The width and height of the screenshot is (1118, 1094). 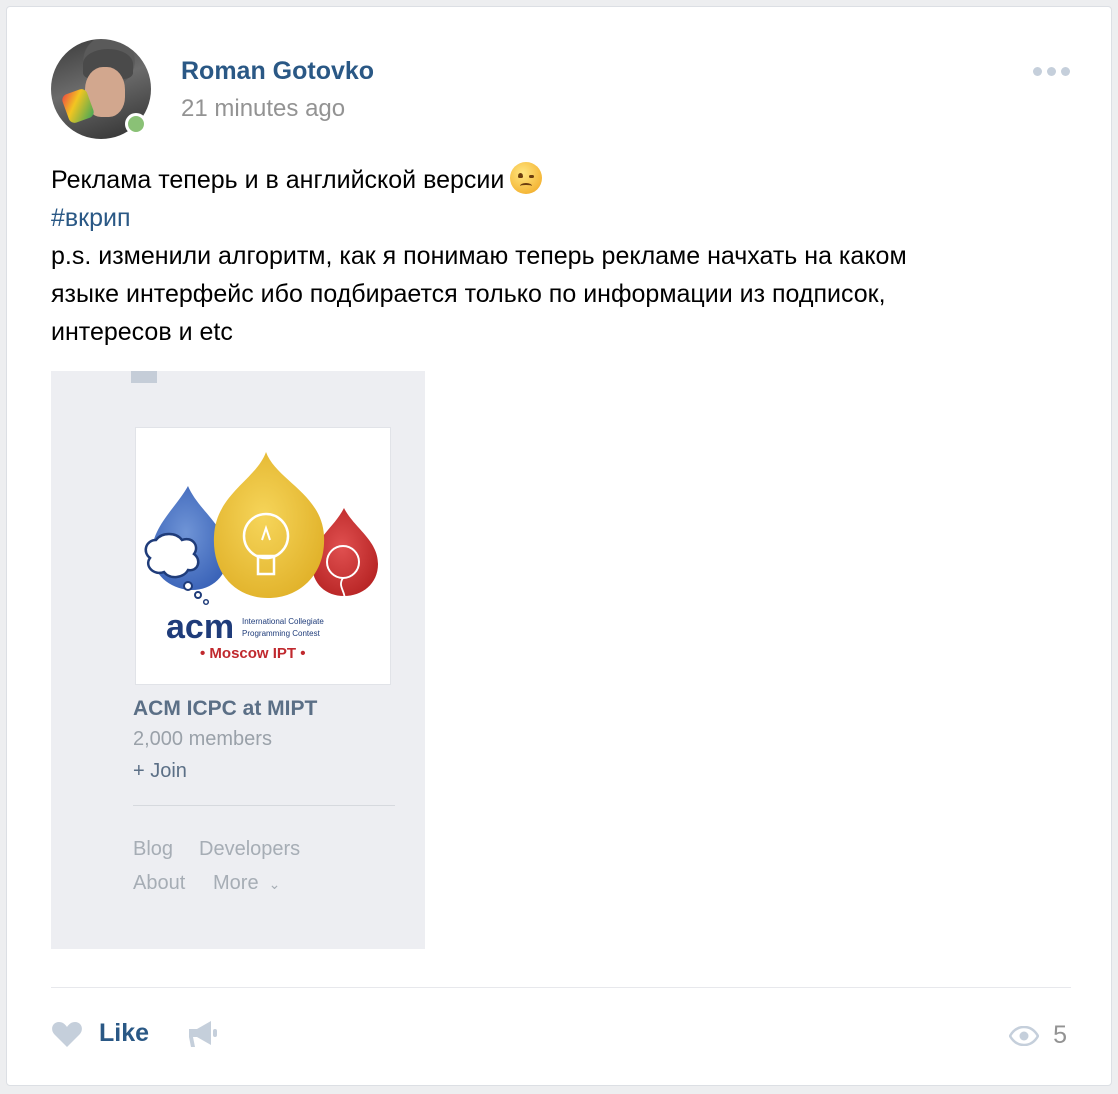 What do you see at coordinates (264, 805) in the screenshot?
I see `ad-divider` at bounding box center [264, 805].